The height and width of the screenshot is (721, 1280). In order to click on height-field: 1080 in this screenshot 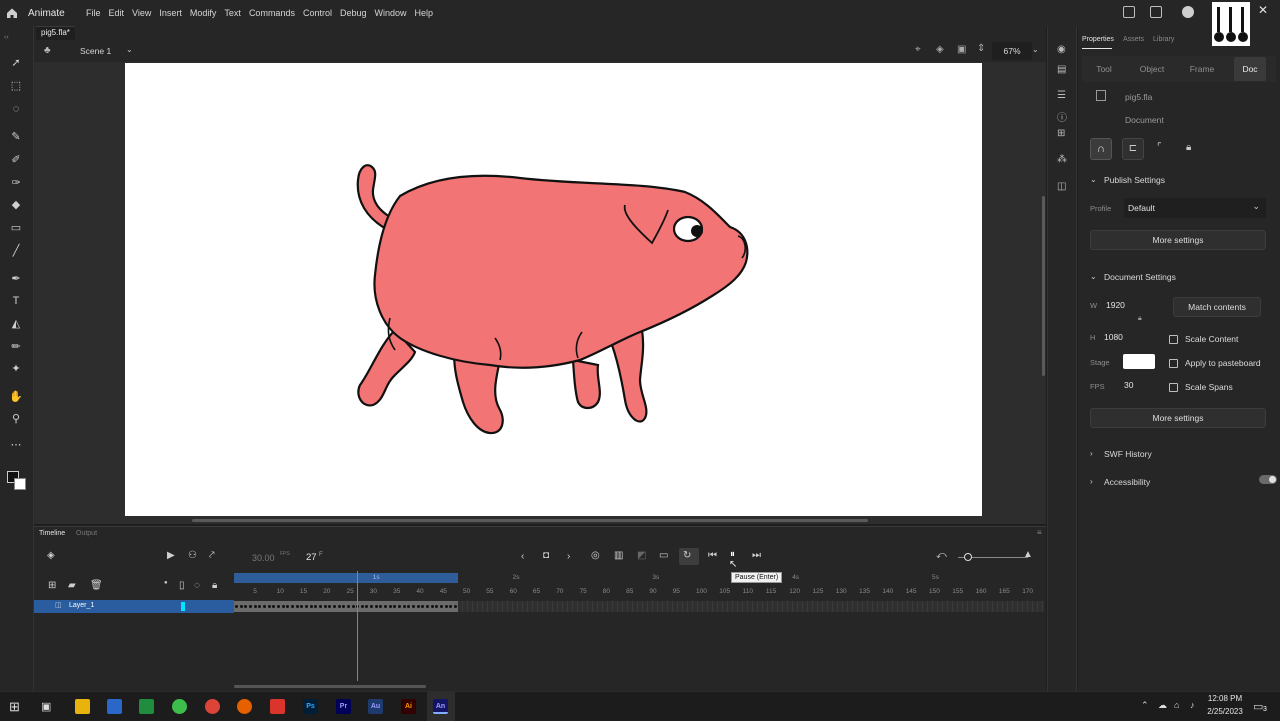, I will do `click(1113, 337)`.